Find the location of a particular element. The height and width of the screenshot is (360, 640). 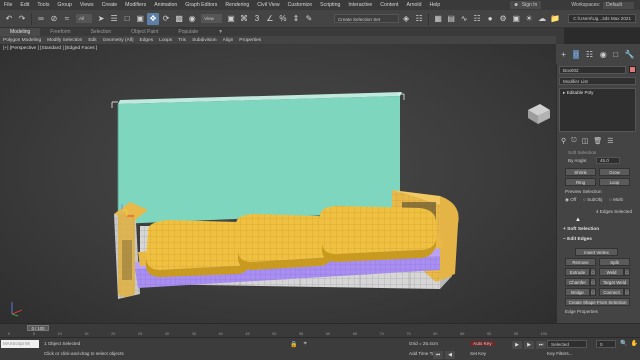

create-tab-icon: + is located at coordinates (563, 54).